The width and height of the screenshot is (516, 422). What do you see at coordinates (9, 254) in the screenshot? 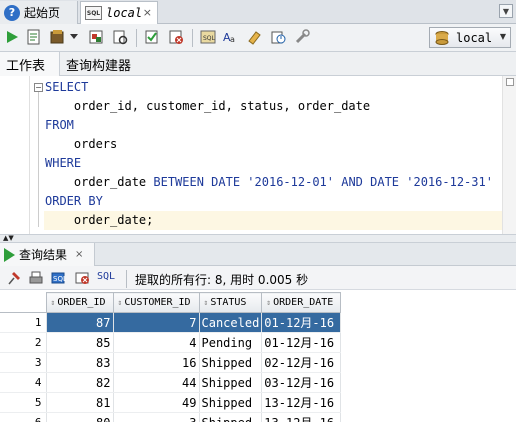
I see `run-green-icon` at bounding box center [9, 254].